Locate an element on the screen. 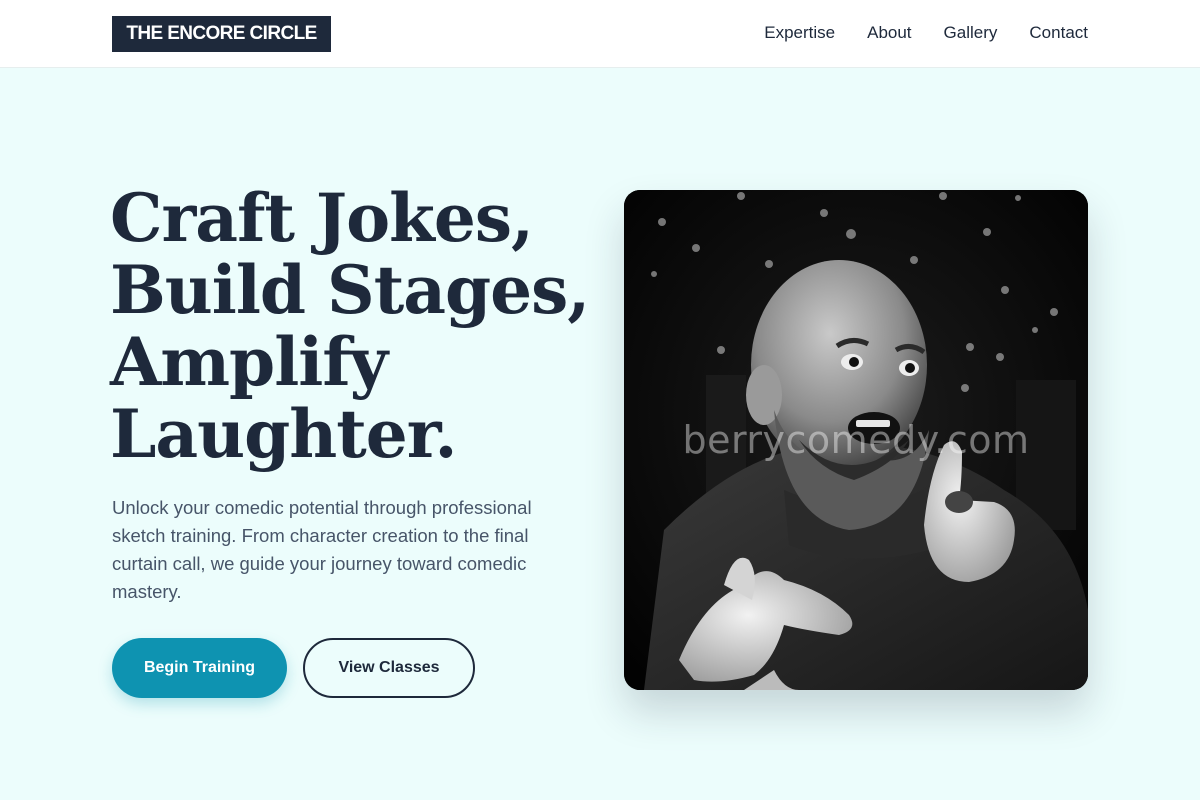 The image size is (1200, 800). hero-title-line: Build Stages, is located at coordinates (350, 290).